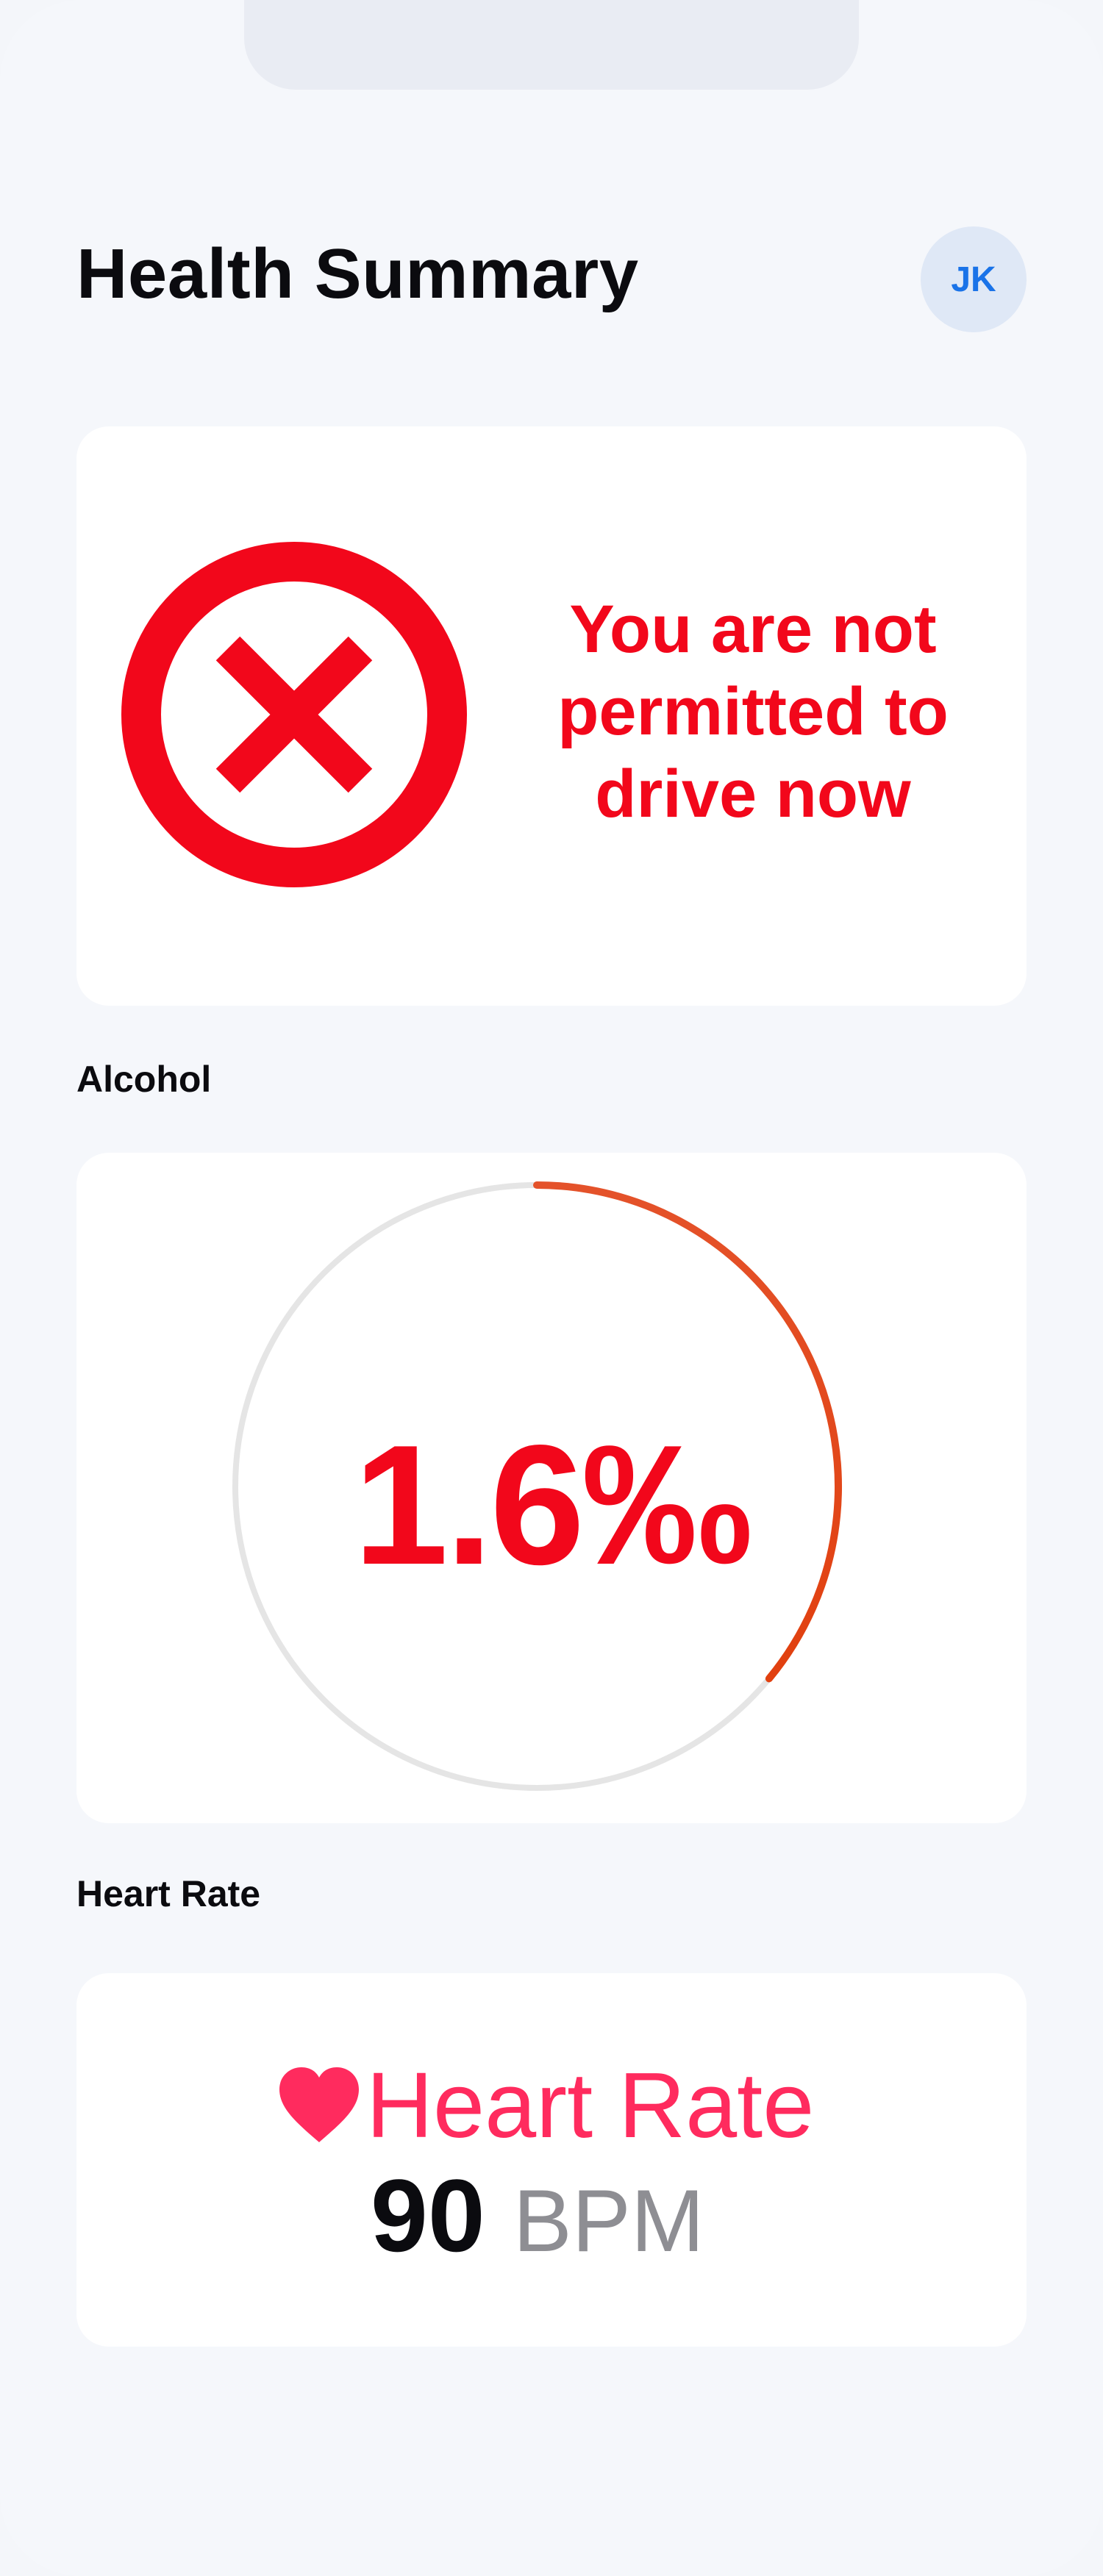 The image size is (1103, 2576). What do you see at coordinates (590, 2105) in the screenshot?
I see `heart-rate-title: Heart Rate` at bounding box center [590, 2105].